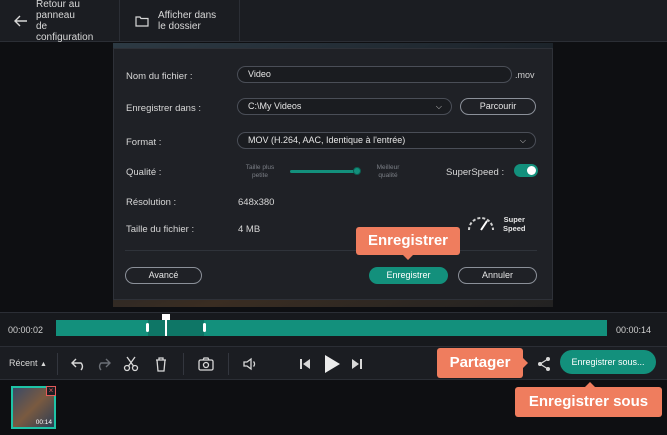  Describe the element at coordinates (357, 171) in the screenshot. I see `quality-slider-thumb` at that location.